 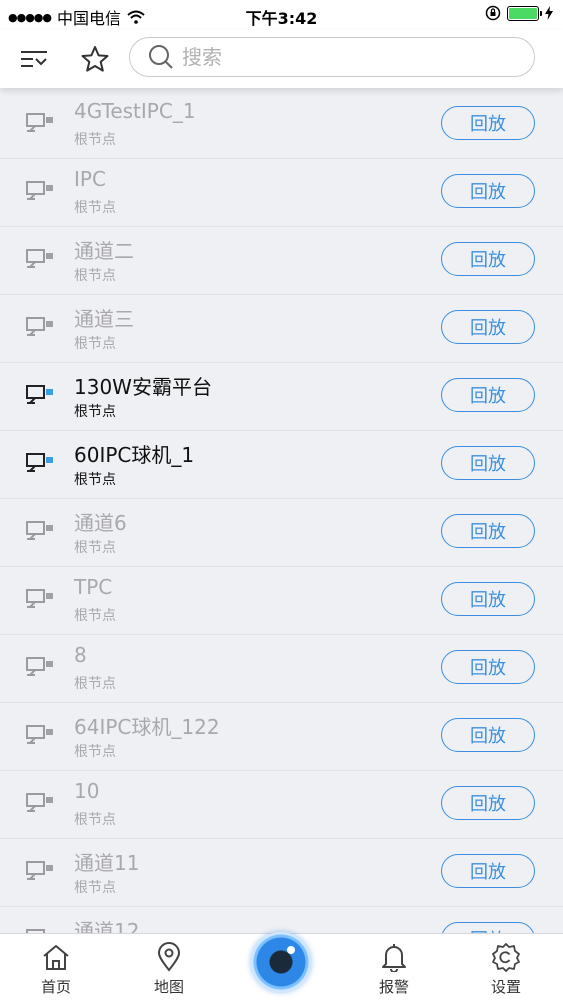 I want to click on search-input, so click(x=342, y=57).